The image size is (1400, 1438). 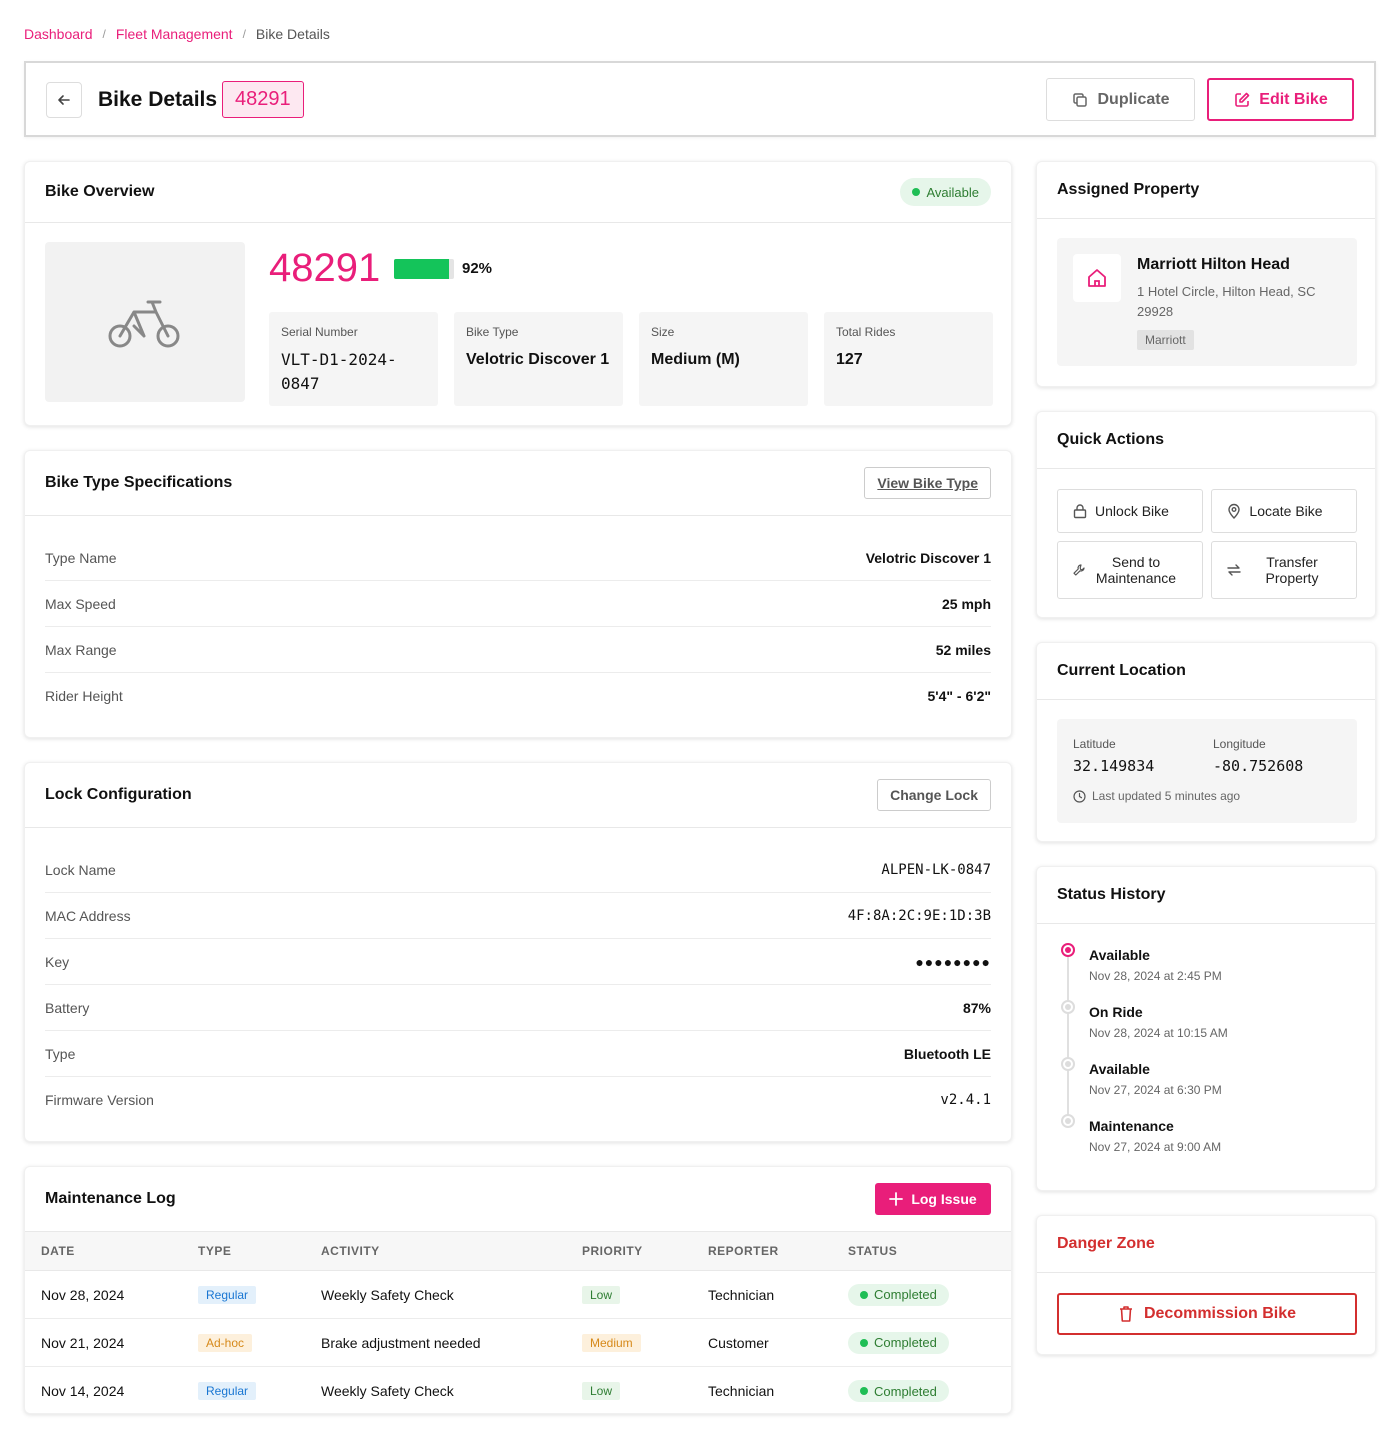 What do you see at coordinates (58, 1251) in the screenshot?
I see `column-header-date: DATE` at bounding box center [58, 1251].